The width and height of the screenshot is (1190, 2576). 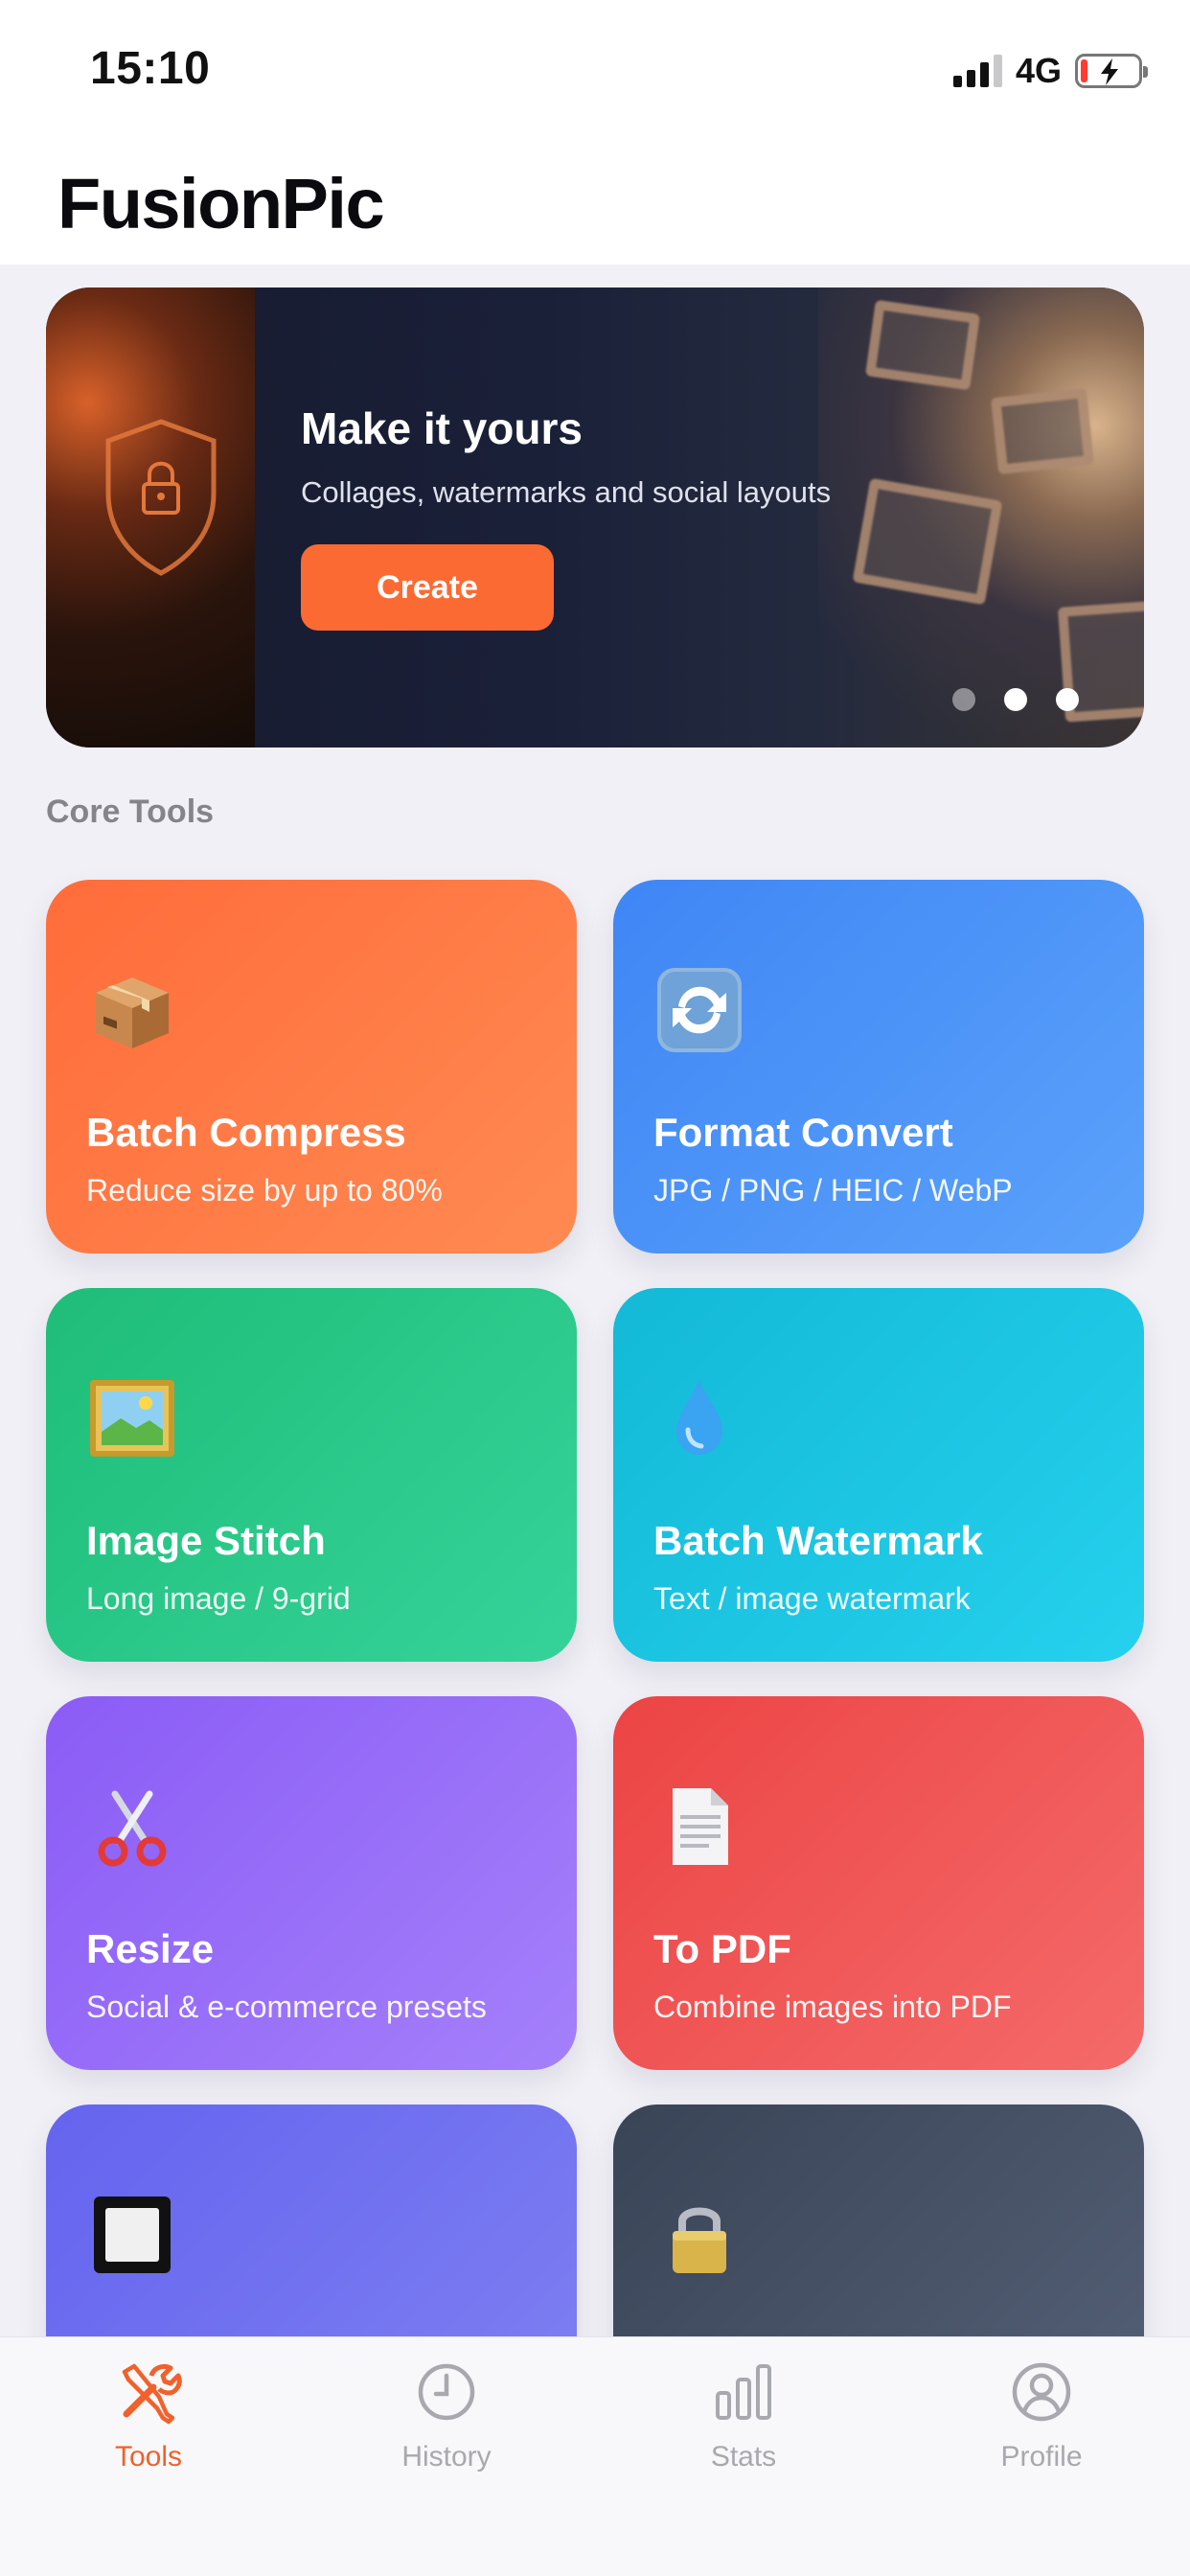 What do you see at coordinates (148, 2456) in the screenshot?
I see `tab-label: Tools` at bounding box center [148, 2456].